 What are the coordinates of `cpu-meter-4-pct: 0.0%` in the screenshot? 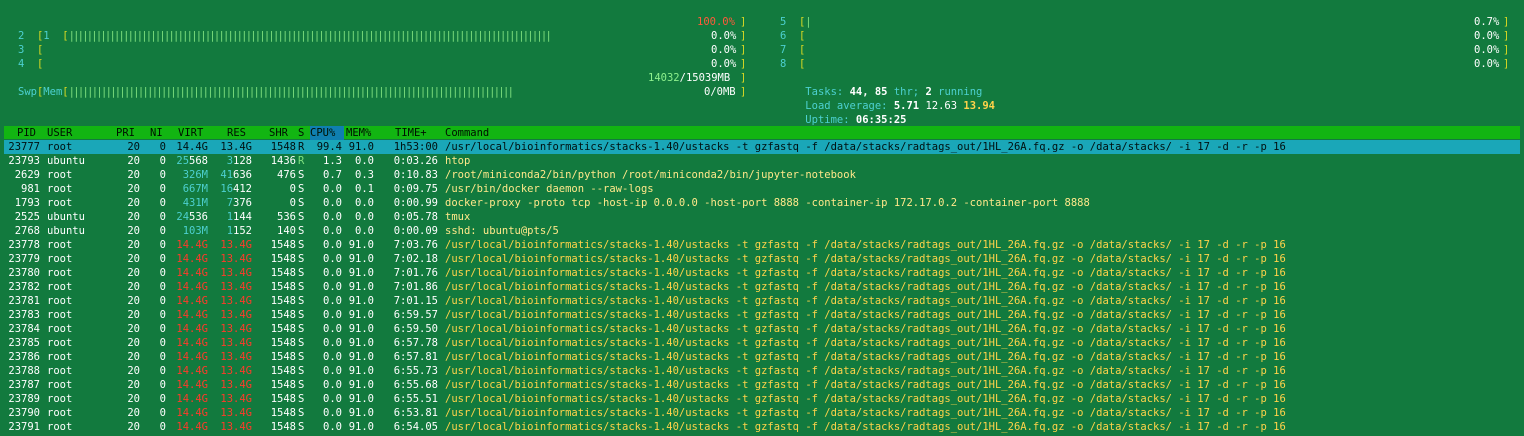 It's located at (724, 64).